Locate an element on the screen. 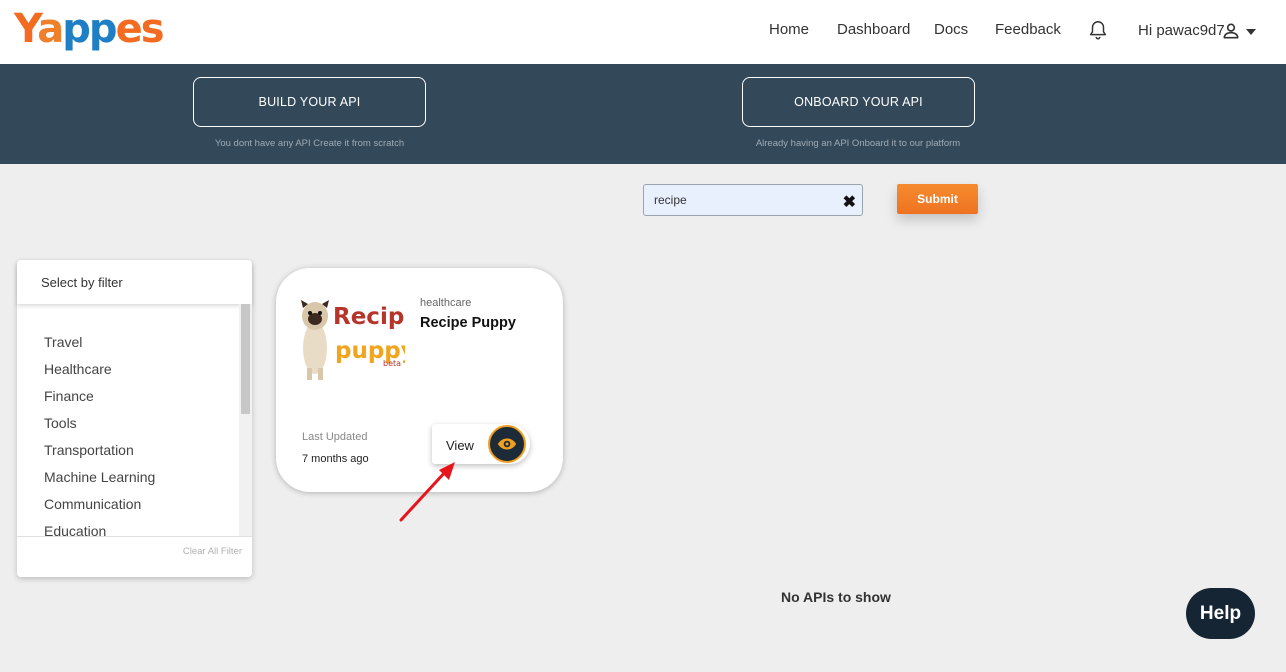  filter-footer: Clear All Filter is located at coordinates (134, 556).